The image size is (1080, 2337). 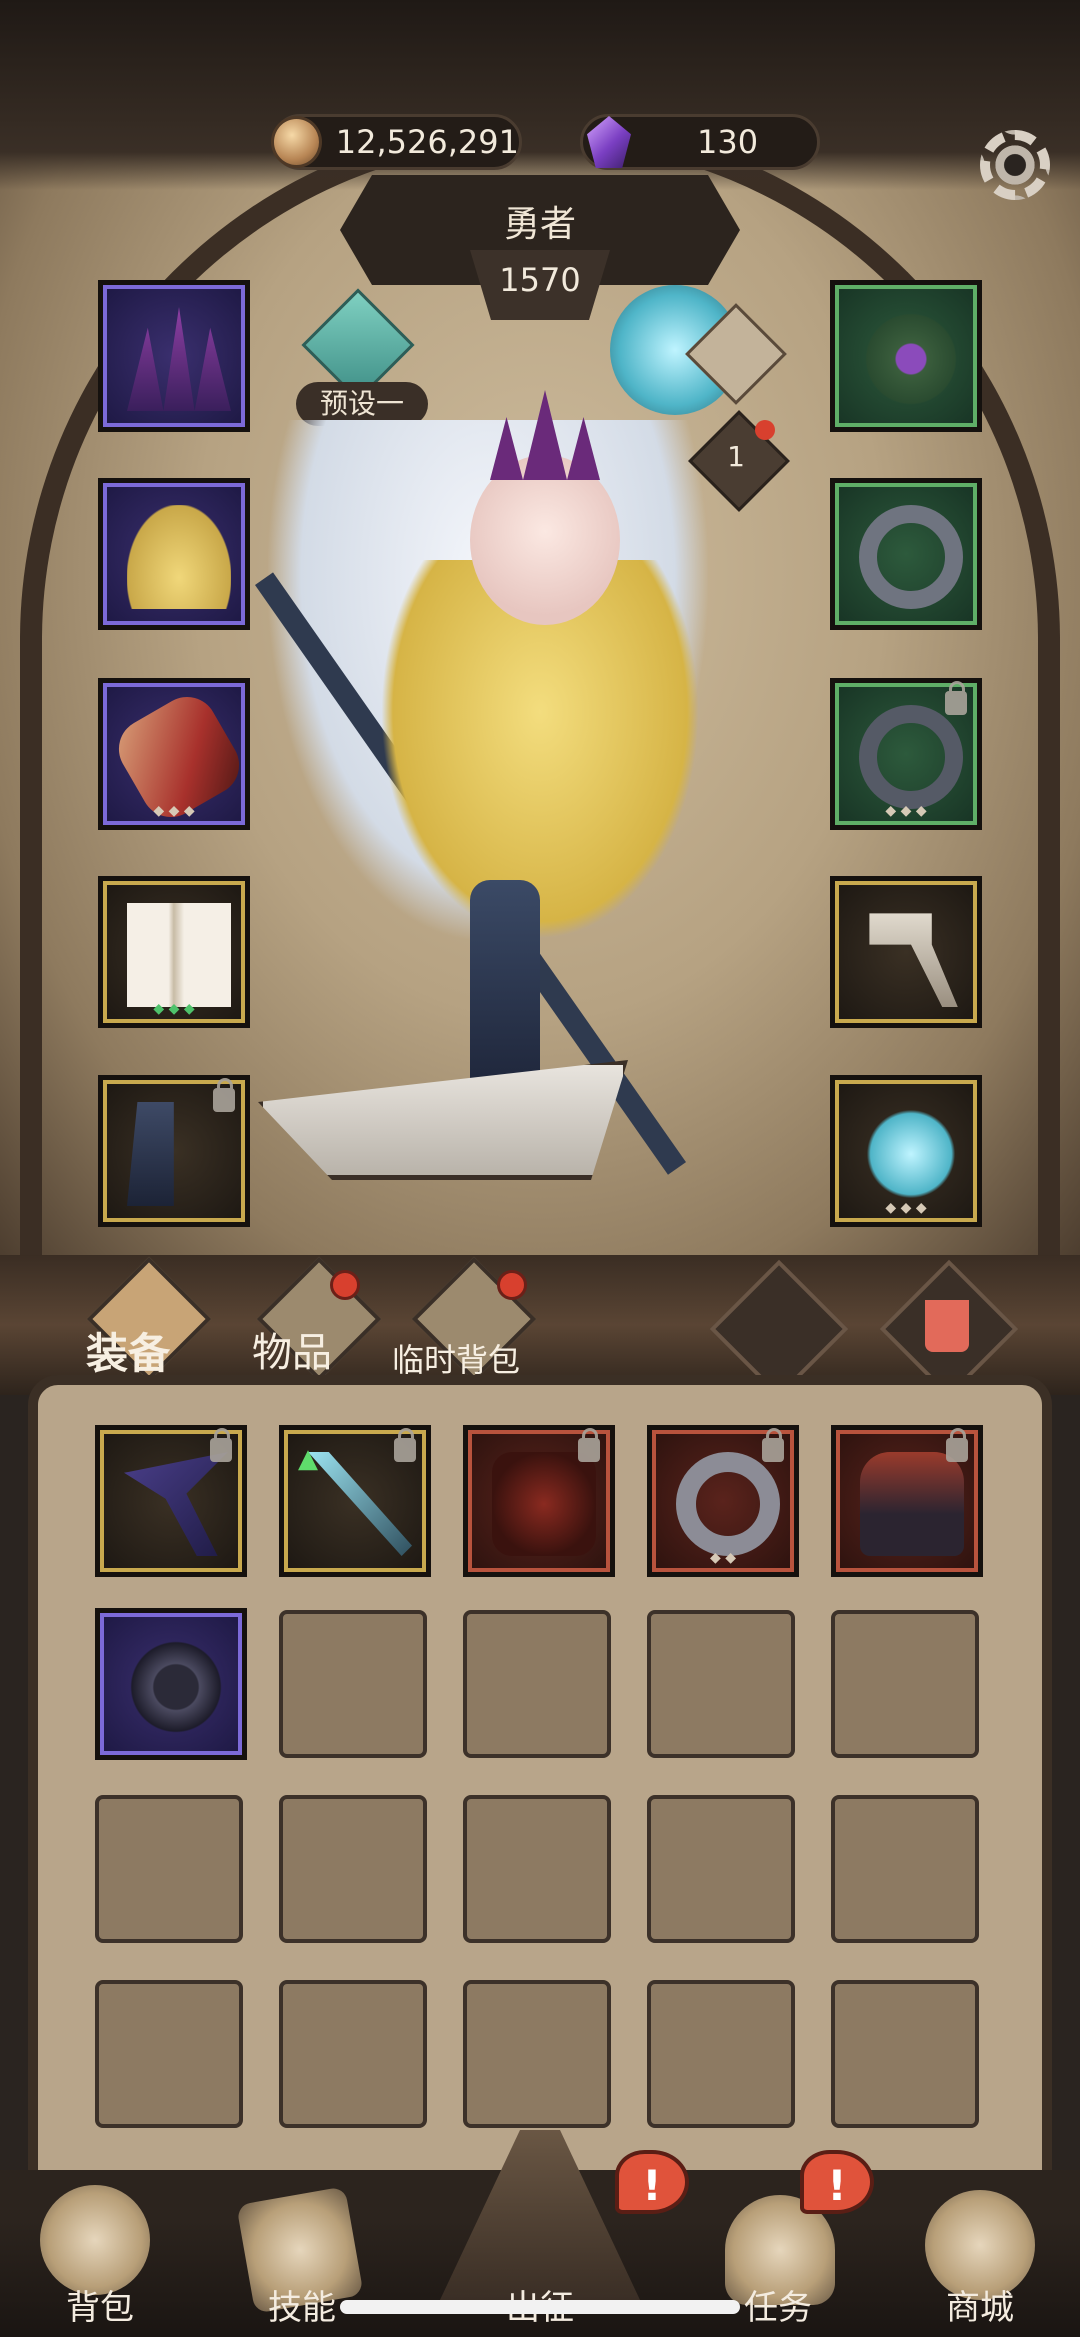 I want to click on tab-equipment: 装备, so click(x=128, y=1350).